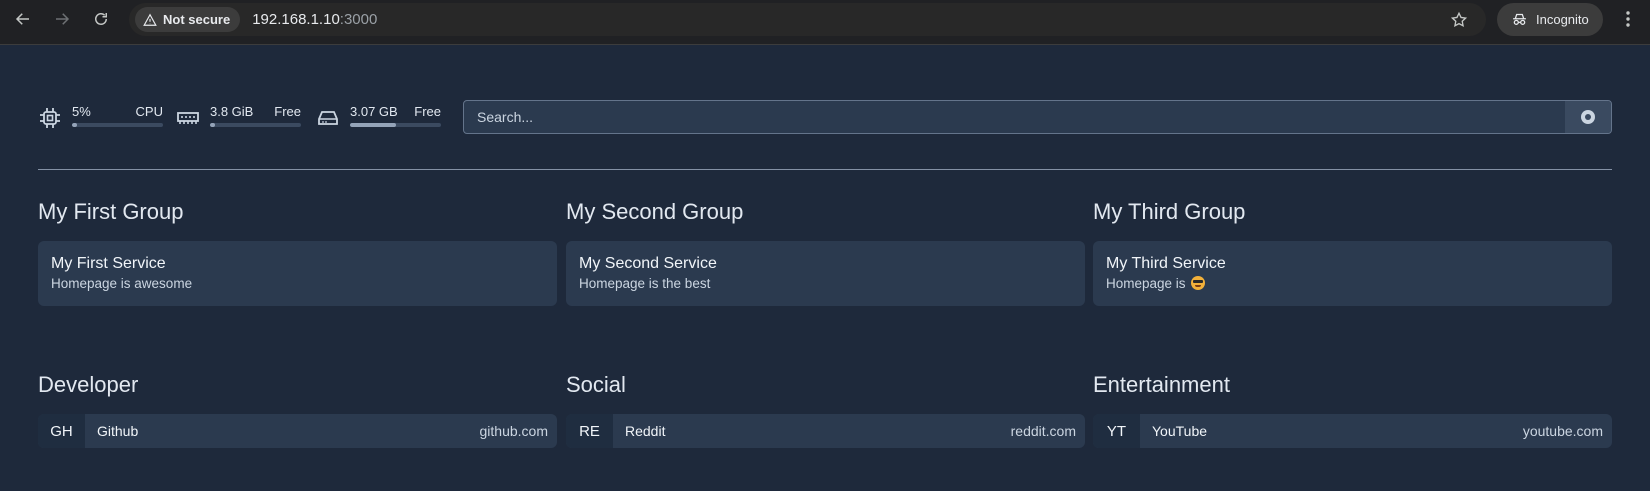  Describe the element at coordinates (1352, 431) in the screenshot. I see `bookmark-card: YT YouTube youtube.com` at that location.